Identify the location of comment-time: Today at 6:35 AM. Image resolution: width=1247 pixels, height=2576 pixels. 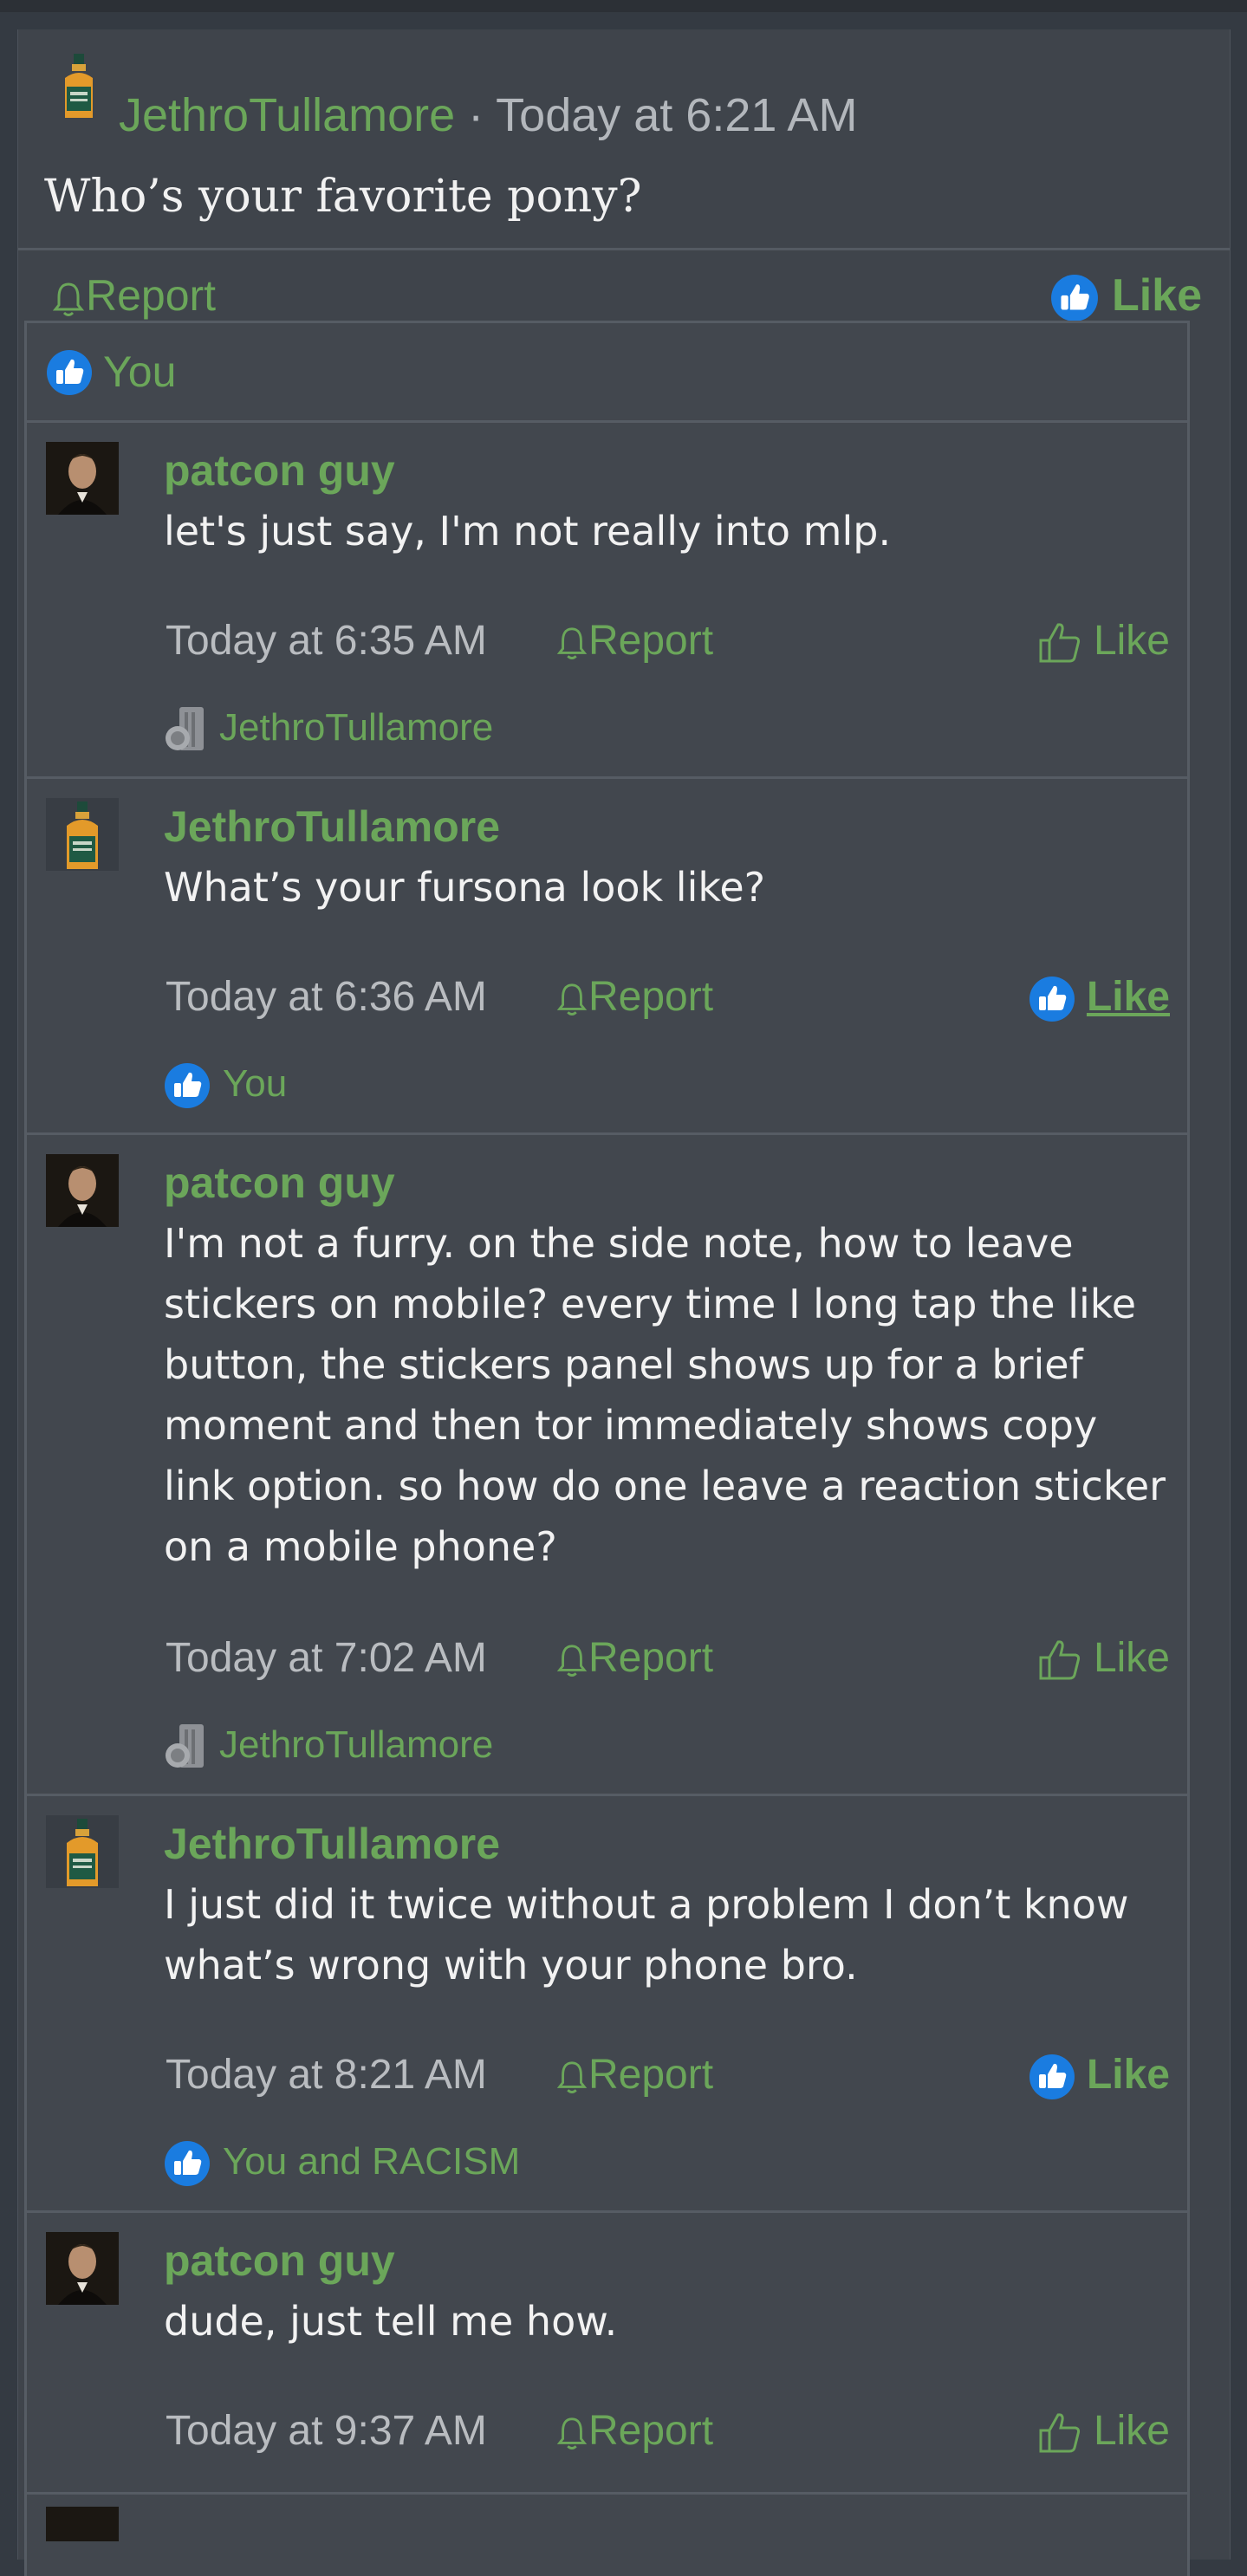
(326, 641).